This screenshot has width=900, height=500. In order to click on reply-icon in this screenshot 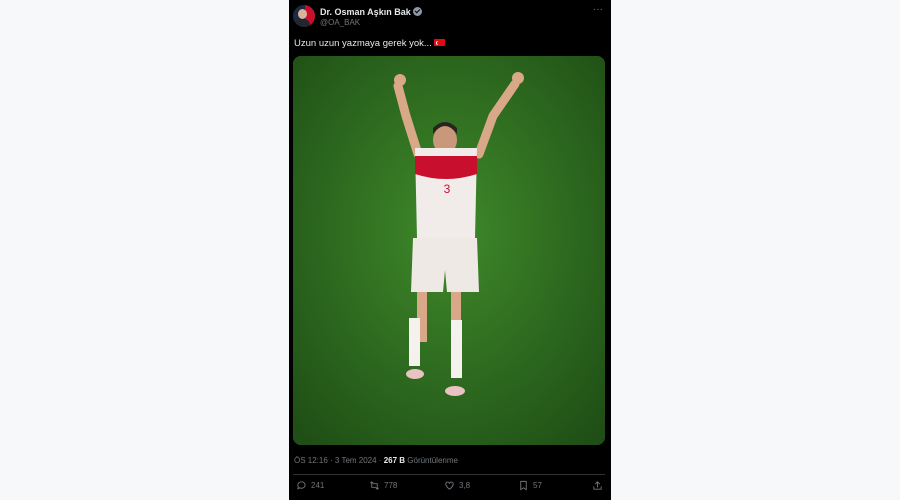, I will do `click(301, 485)`.